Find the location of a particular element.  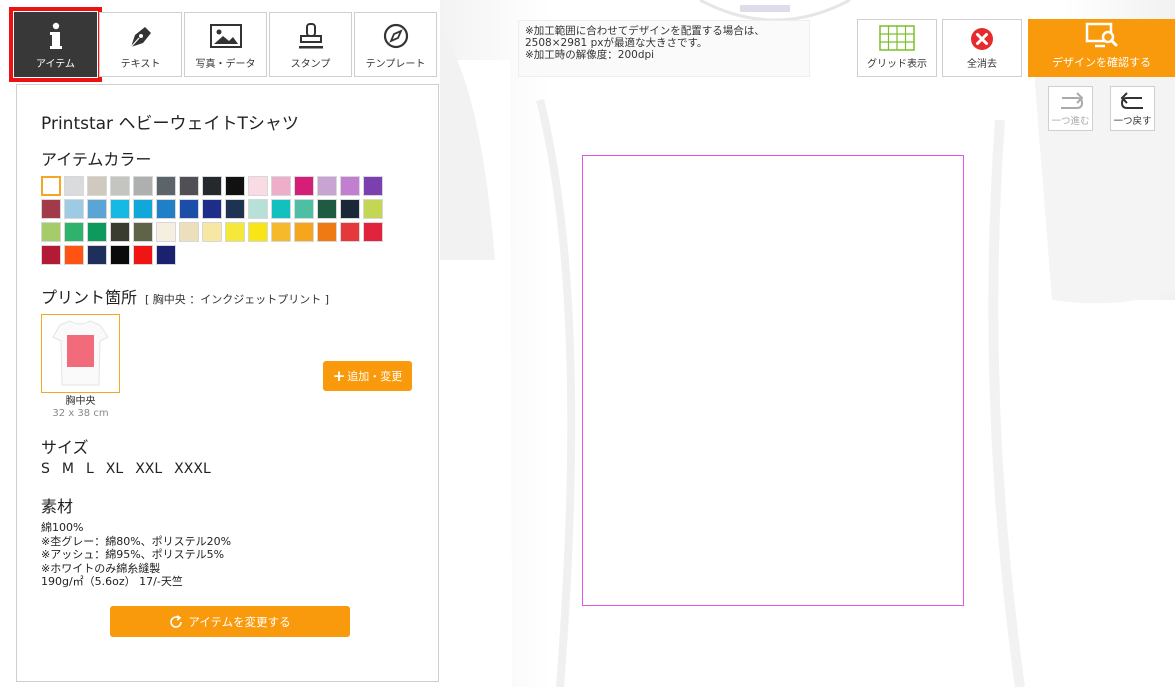

tab-text: テキスト is located at coordinates (140, 44).